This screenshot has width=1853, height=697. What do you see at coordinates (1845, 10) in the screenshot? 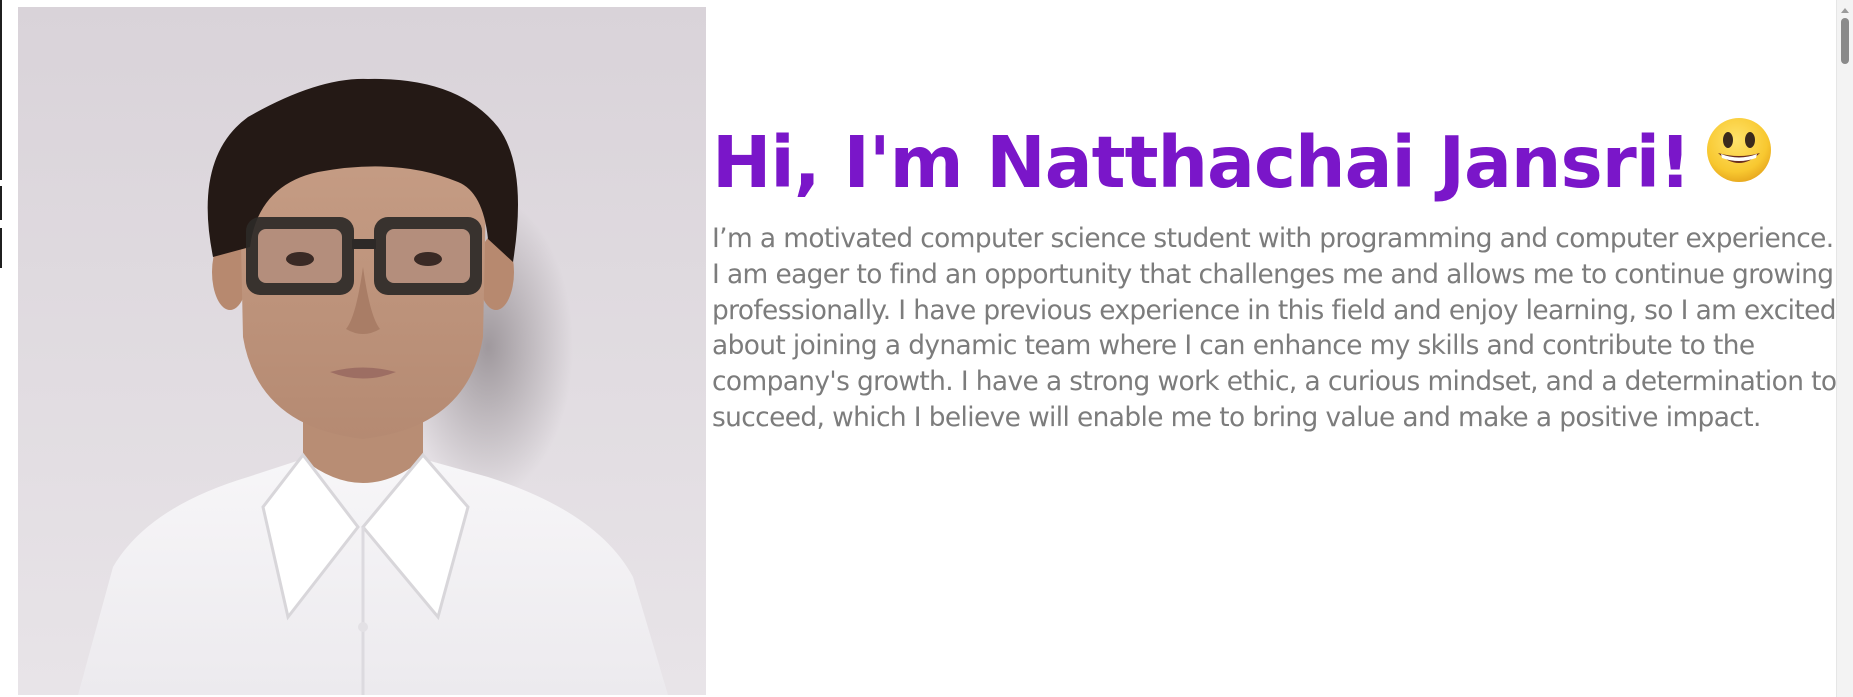
I see `scroll-up-arrow-icon` at bounding box center [1845, 10].